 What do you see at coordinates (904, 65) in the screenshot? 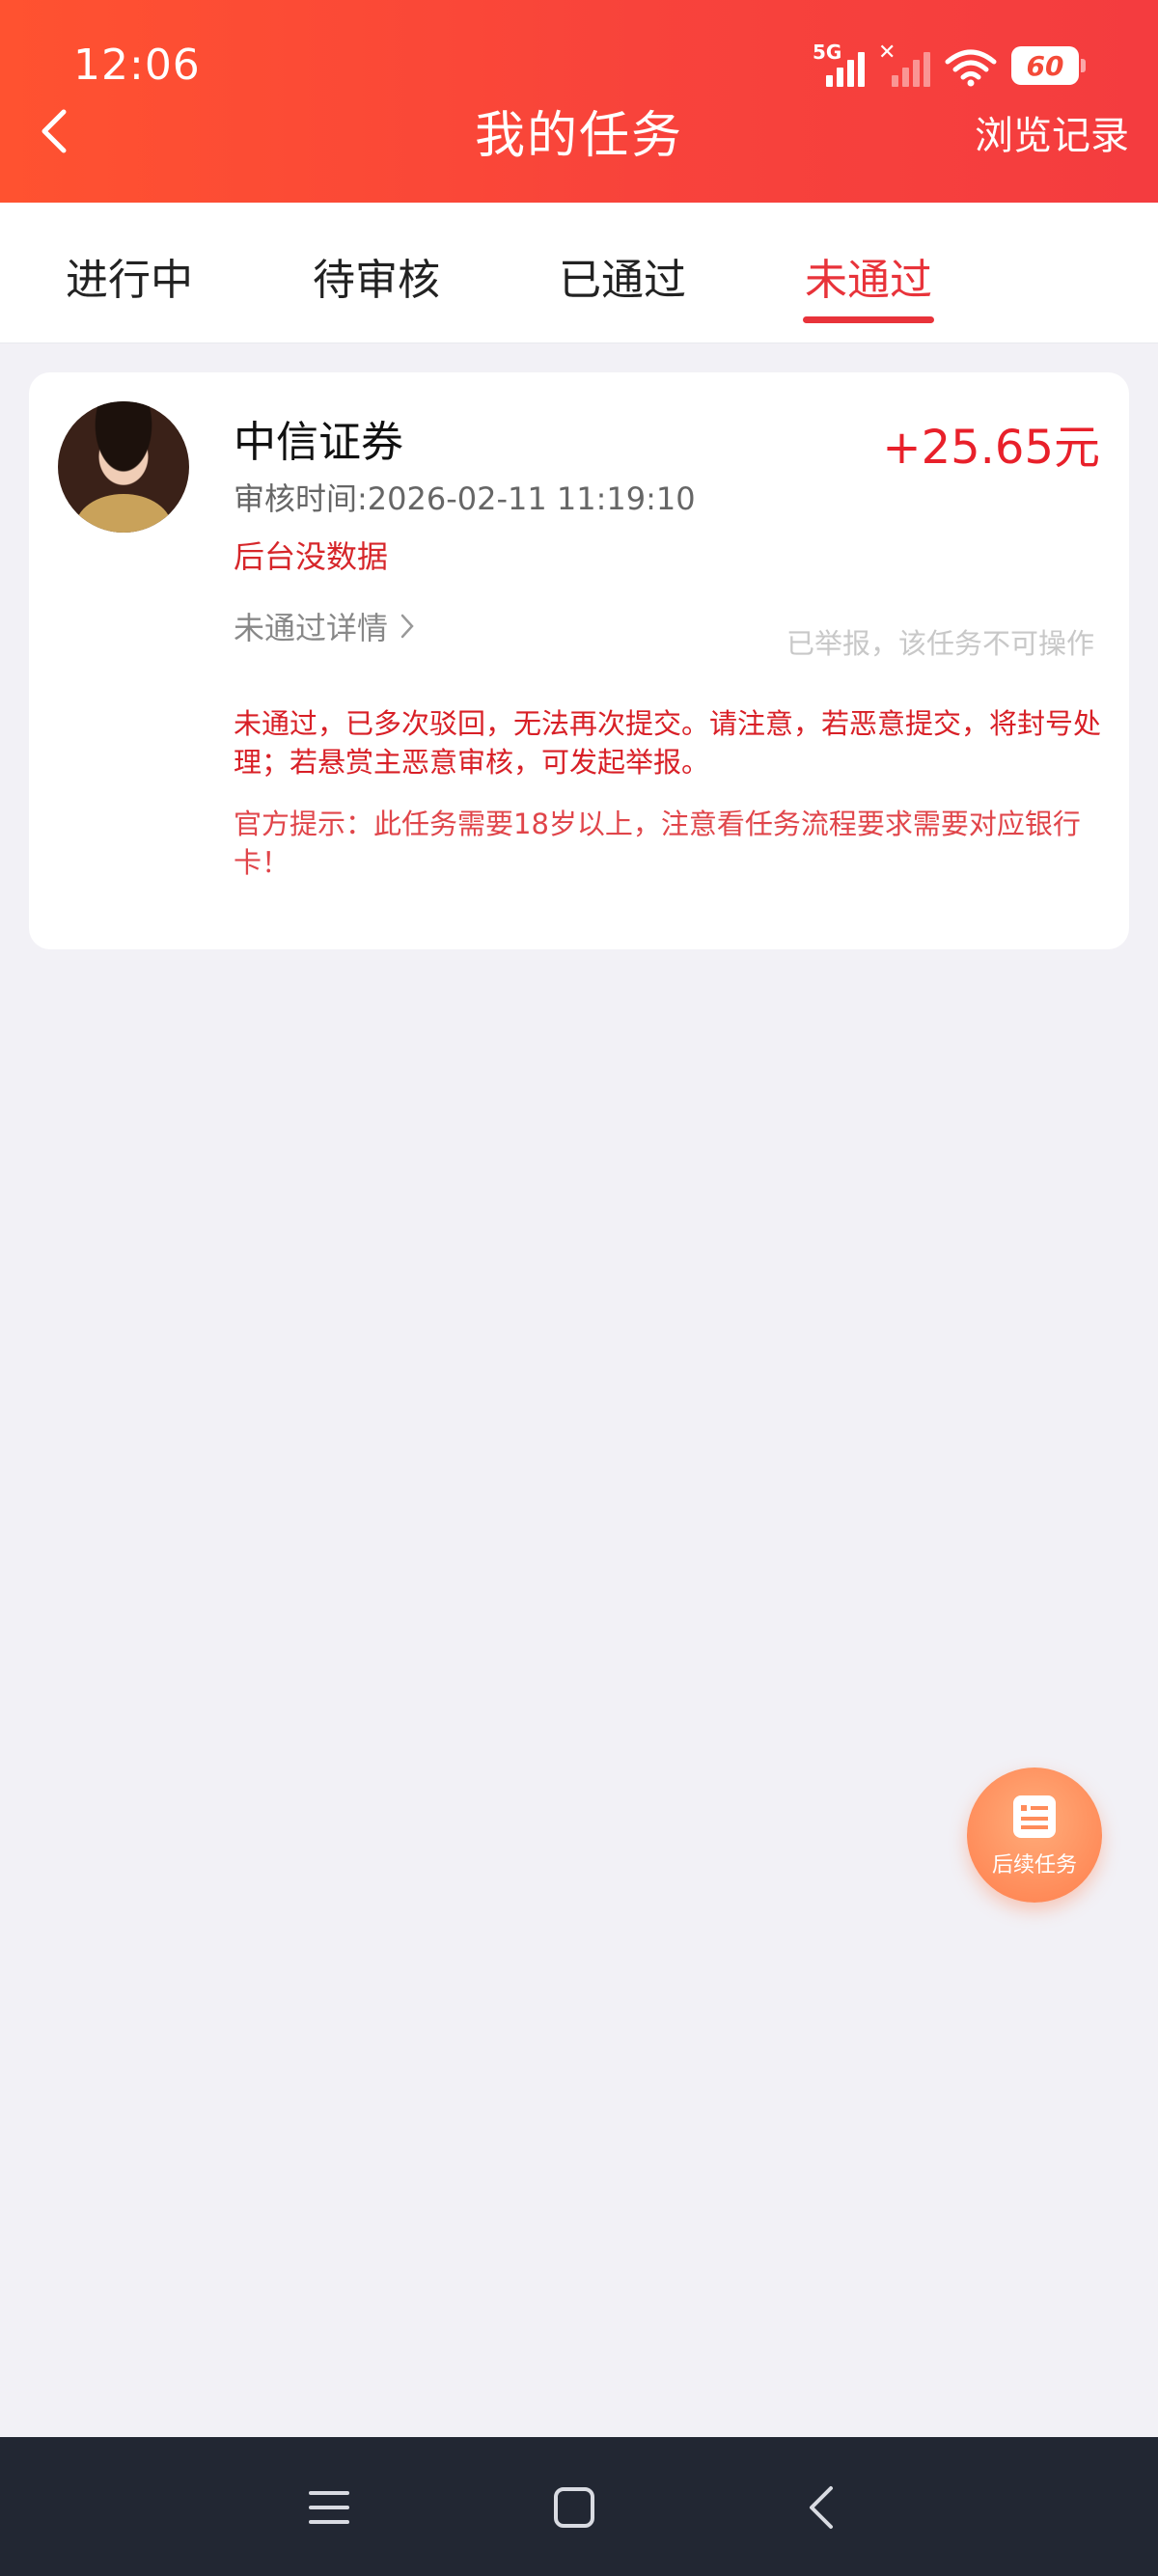
I see `signal-no-service-icon: ✕` at bounding box center [904, 65].